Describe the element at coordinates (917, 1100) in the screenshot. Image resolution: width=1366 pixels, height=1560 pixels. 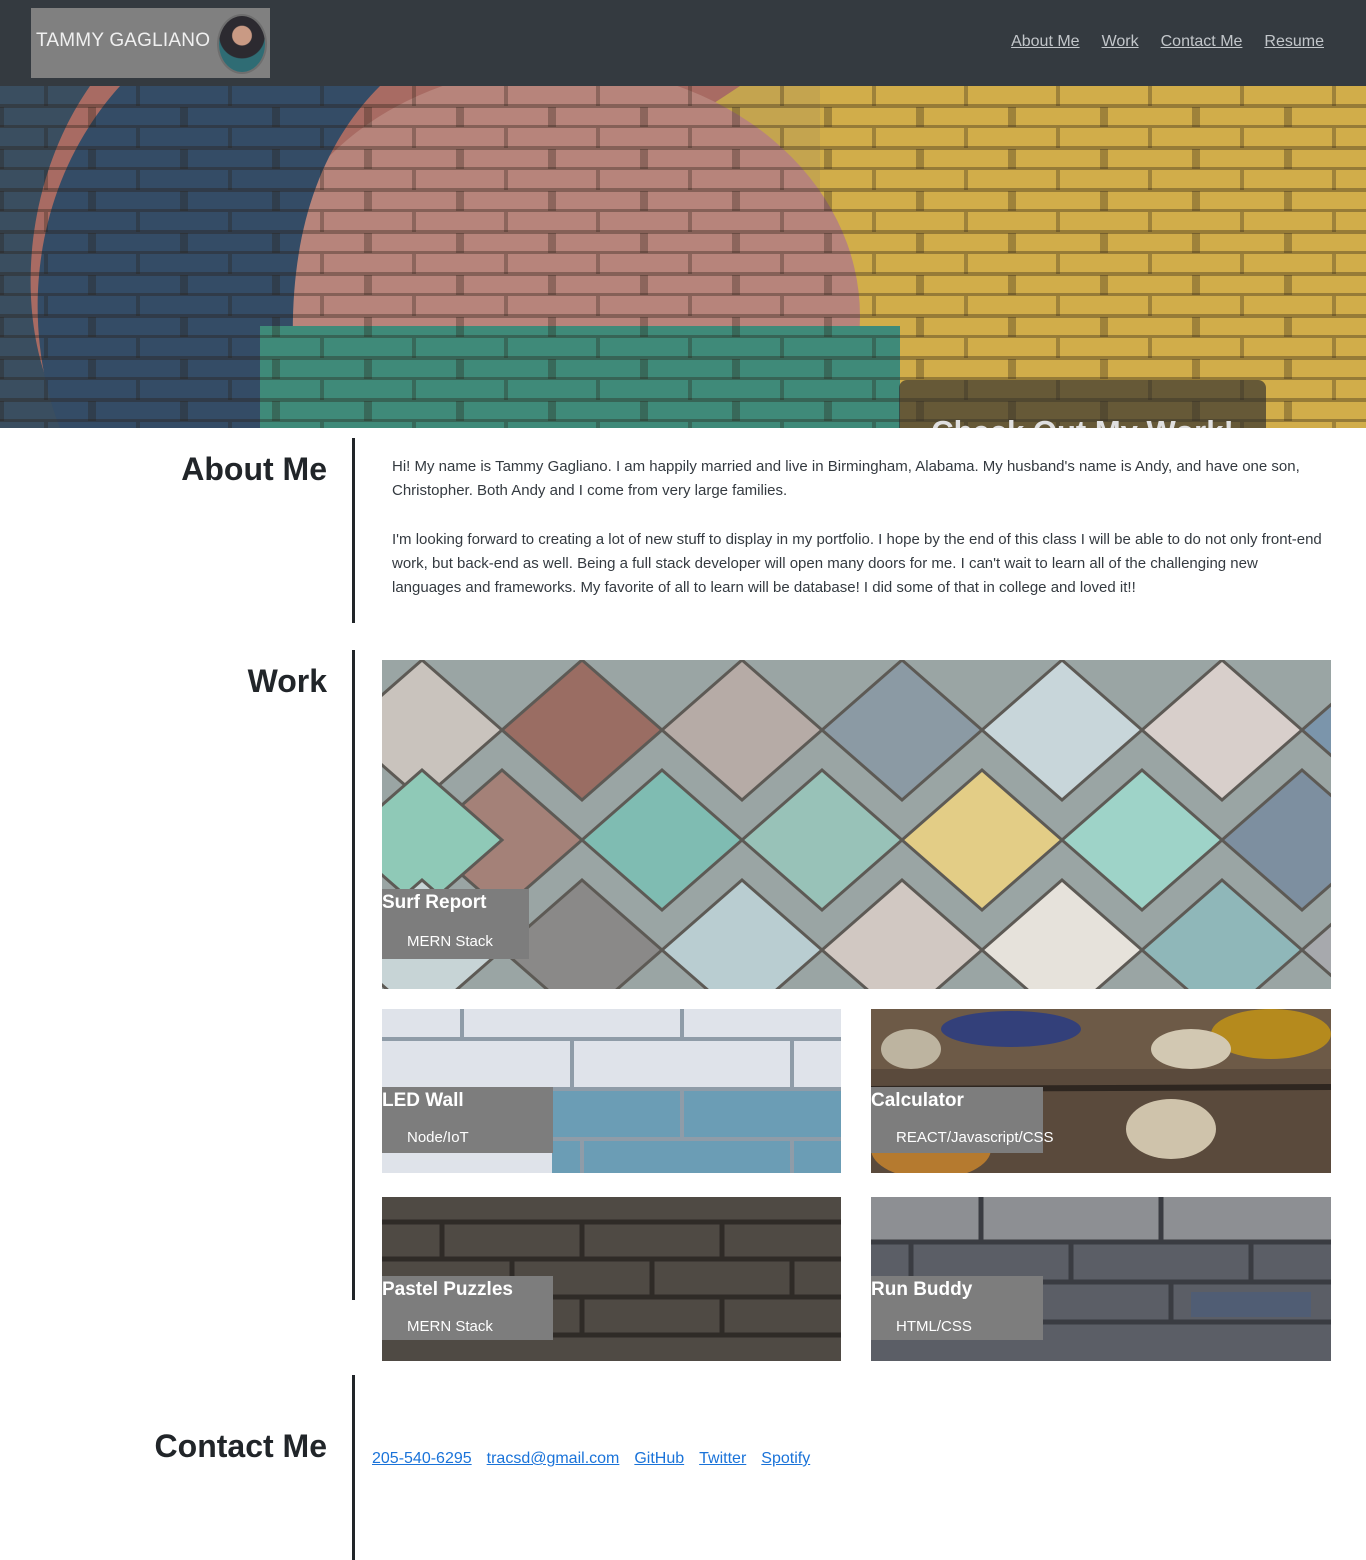
I see `project-title: Calculator` at that location.